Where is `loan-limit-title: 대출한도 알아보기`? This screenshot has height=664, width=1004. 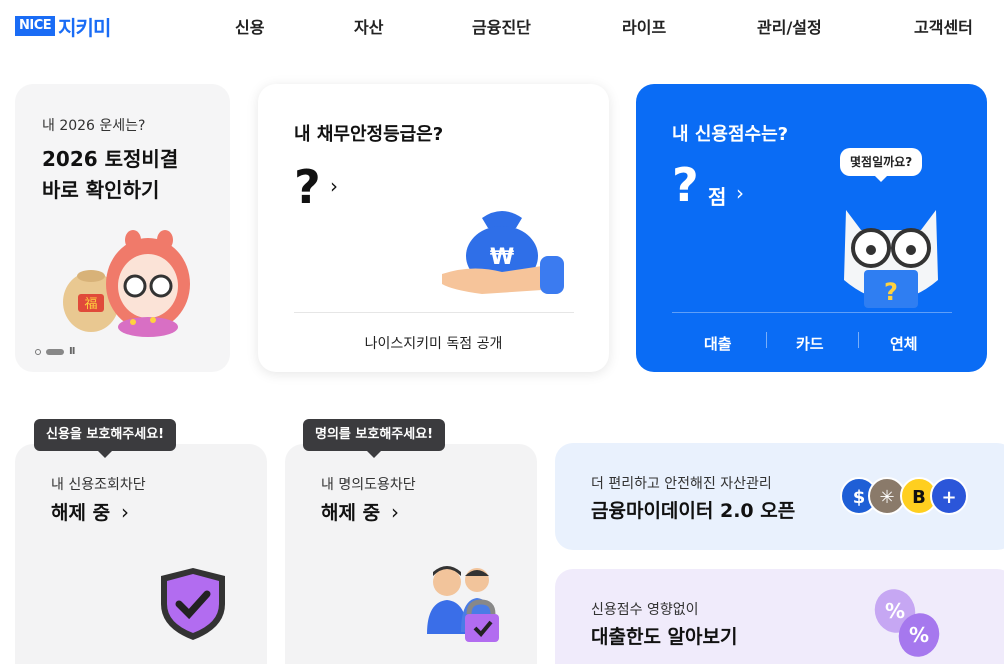
loan-limit-title: 대출한도 알아보기 is located at coordinates (664, 637).